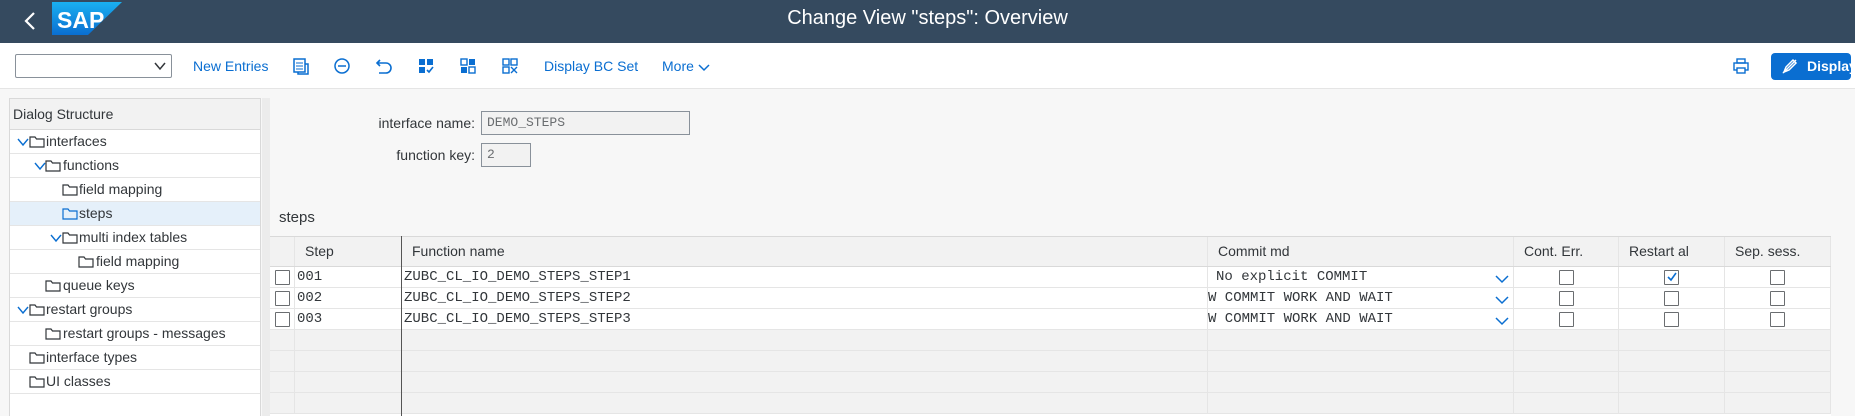 The image size is (1855, 416). What do you see at coordinates (585, 123) in the screenshot?
I see `interface-name-field: DEMO_STEPS` at bounding box center [585, 123].